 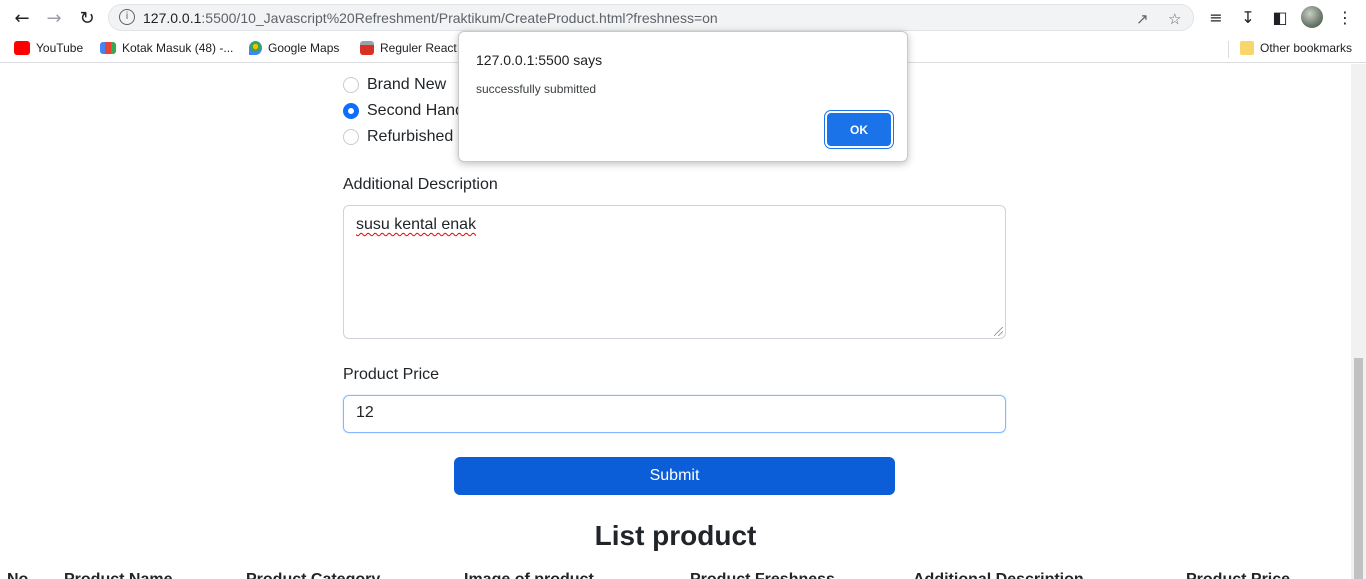 What do you see at coordinates (172, 18) in the screenshot?
I see `url-host: 127.0.0.1` at bounding box center [172, 18].